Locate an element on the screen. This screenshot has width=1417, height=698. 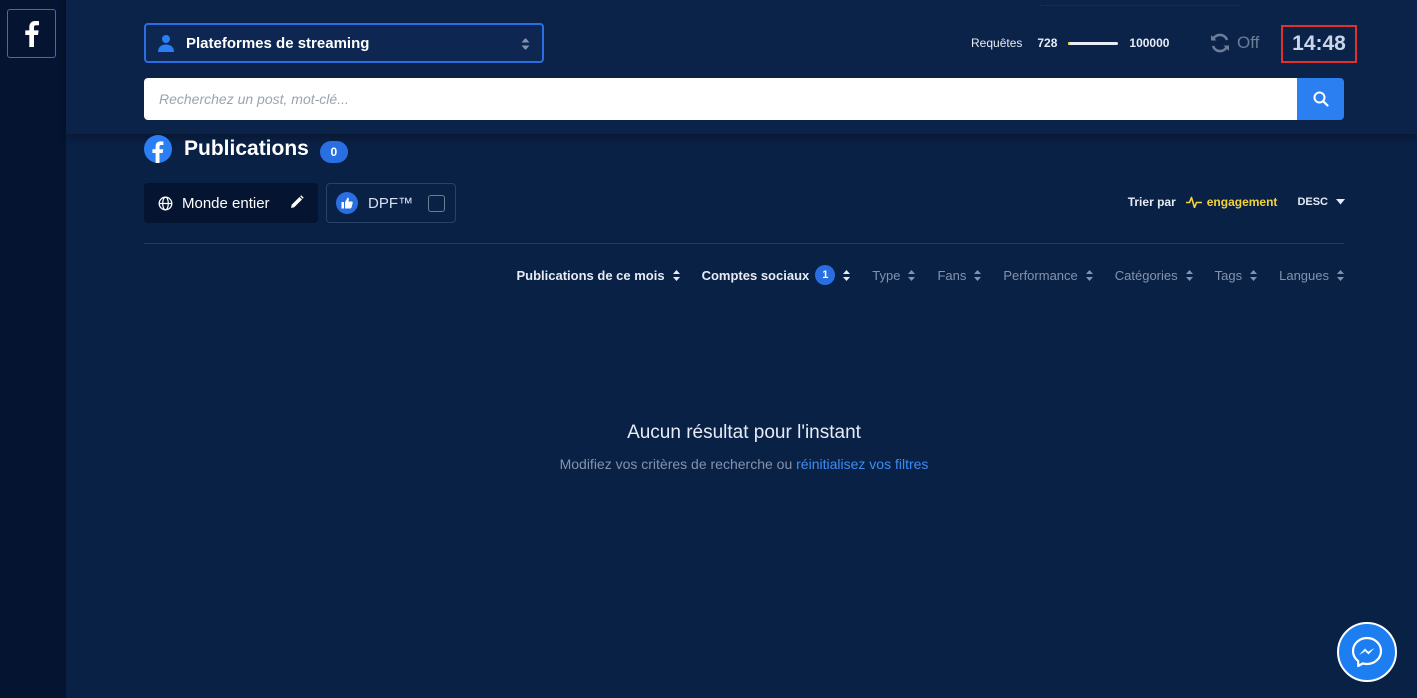
requests-progress-fill is located at coordinates (1069, 43).